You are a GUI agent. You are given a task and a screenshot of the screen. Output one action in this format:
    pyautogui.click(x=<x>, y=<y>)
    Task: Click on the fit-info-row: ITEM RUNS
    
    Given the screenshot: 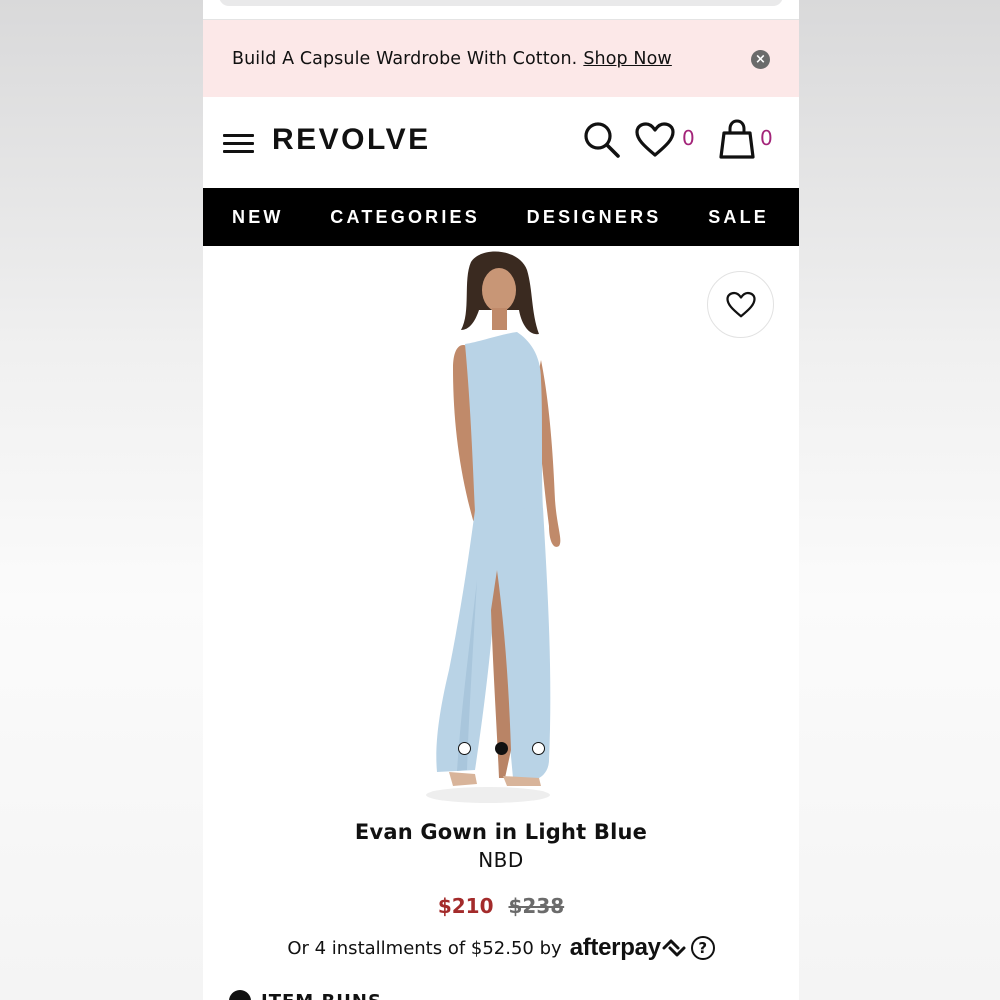 What is the action you would take?
    pyautogui.click(x=305, y=995)
    